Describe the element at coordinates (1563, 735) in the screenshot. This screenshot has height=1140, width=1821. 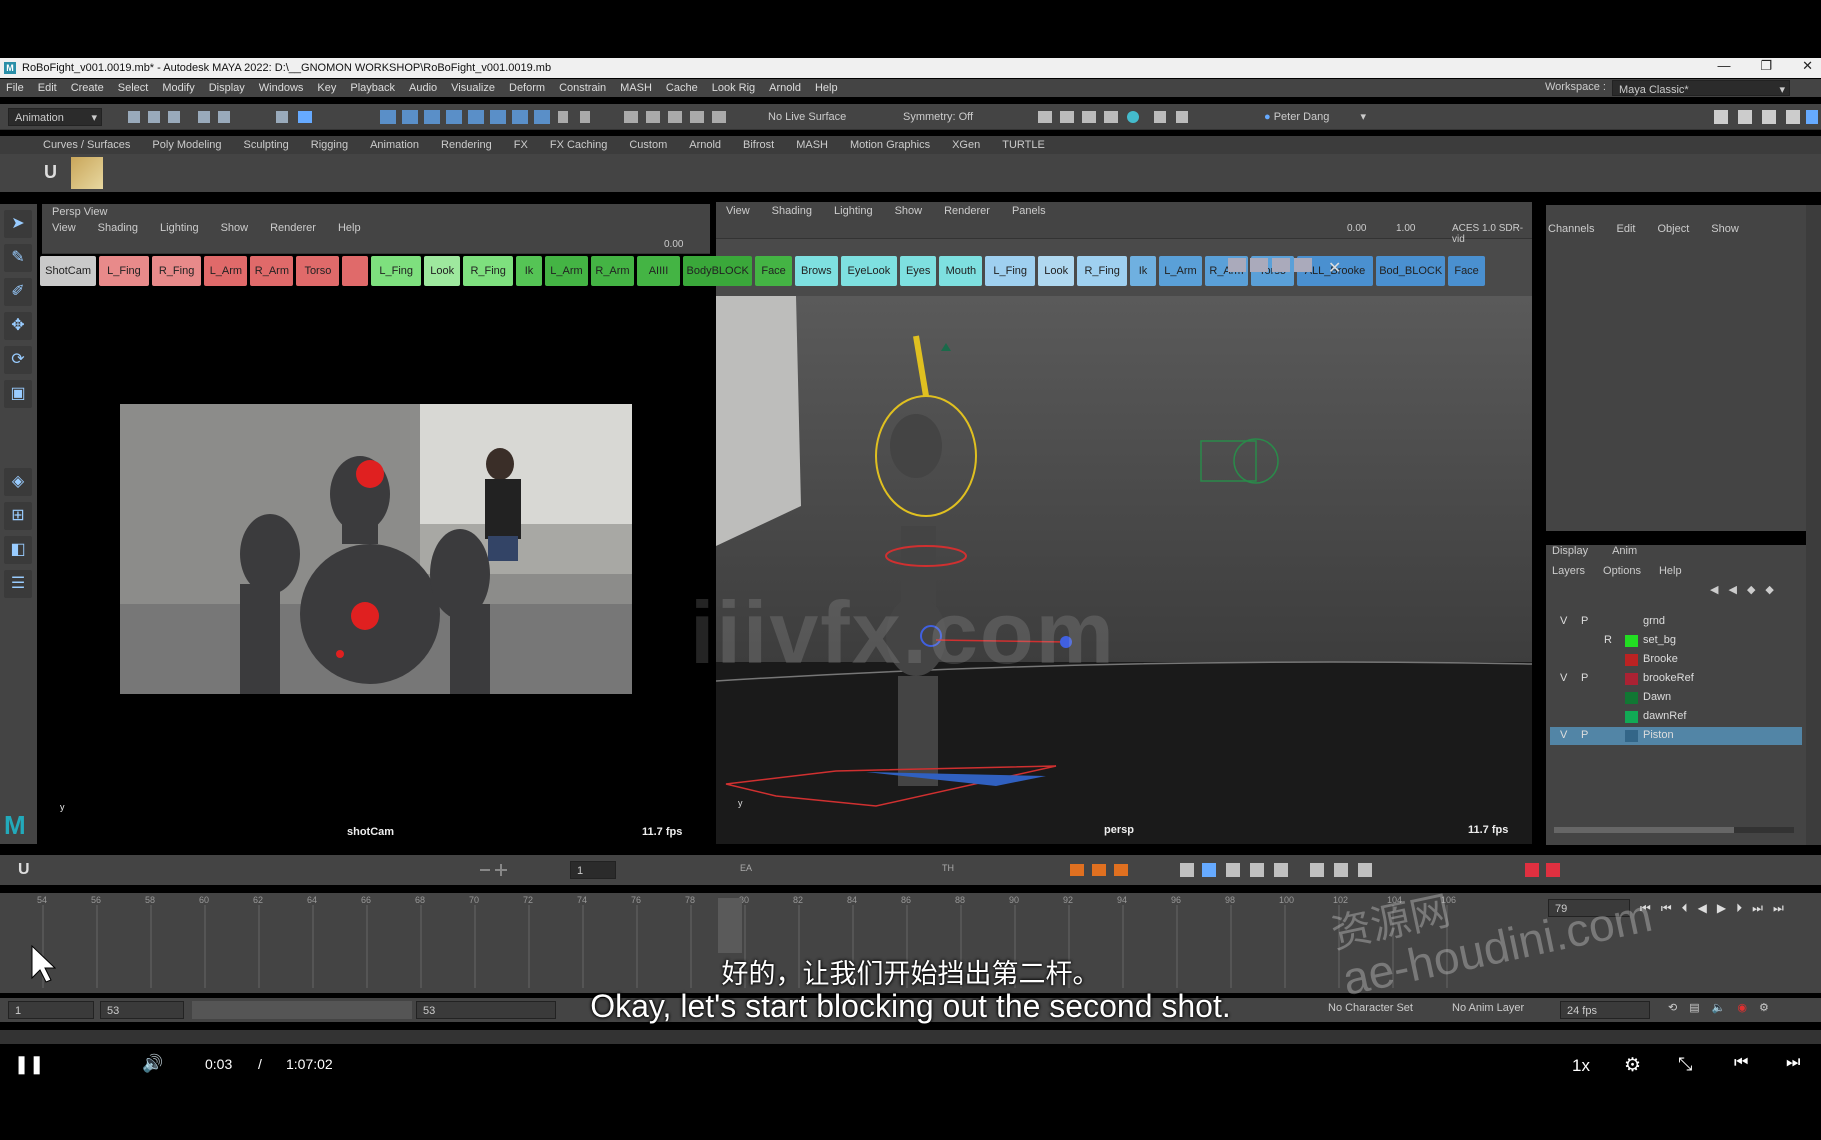
I see `layer-visible-toggle: V` at that location.